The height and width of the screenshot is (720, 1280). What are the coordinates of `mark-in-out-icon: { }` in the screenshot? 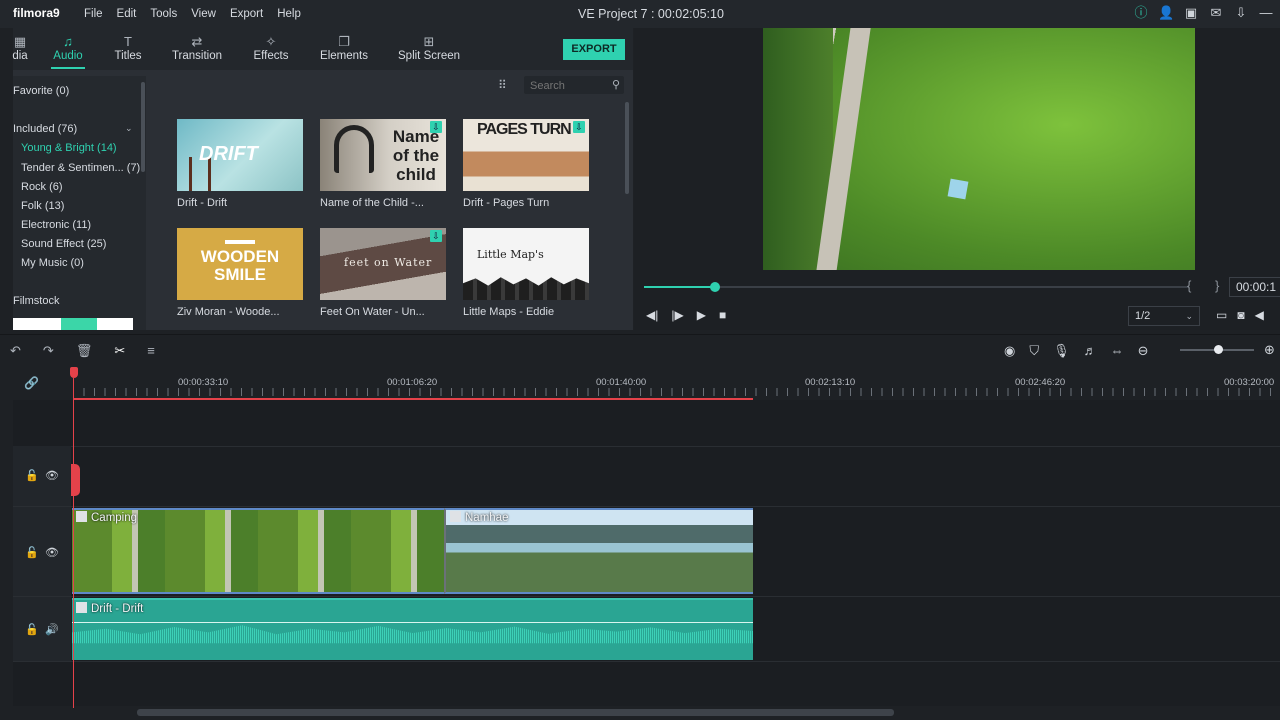 It's located at (1208, 285).